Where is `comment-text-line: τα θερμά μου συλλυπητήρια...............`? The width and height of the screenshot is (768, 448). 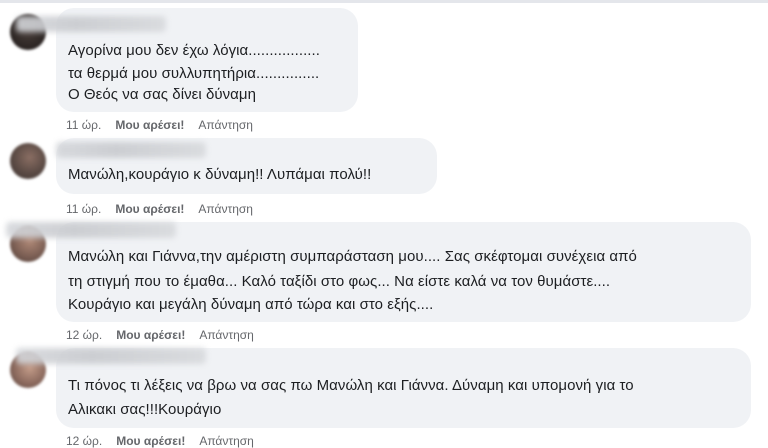
comment-text-line: τα θερμά μου συλλυπητήρια............... is located at coordinates (194, 73).